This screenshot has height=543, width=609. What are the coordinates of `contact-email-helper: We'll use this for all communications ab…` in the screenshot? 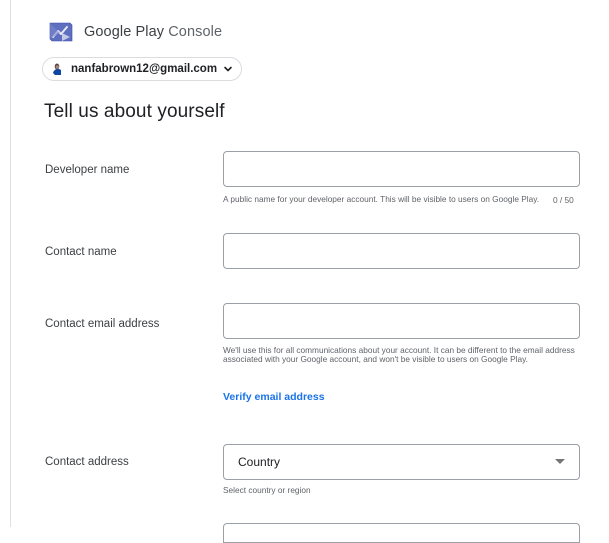 It's located at (399, 355).